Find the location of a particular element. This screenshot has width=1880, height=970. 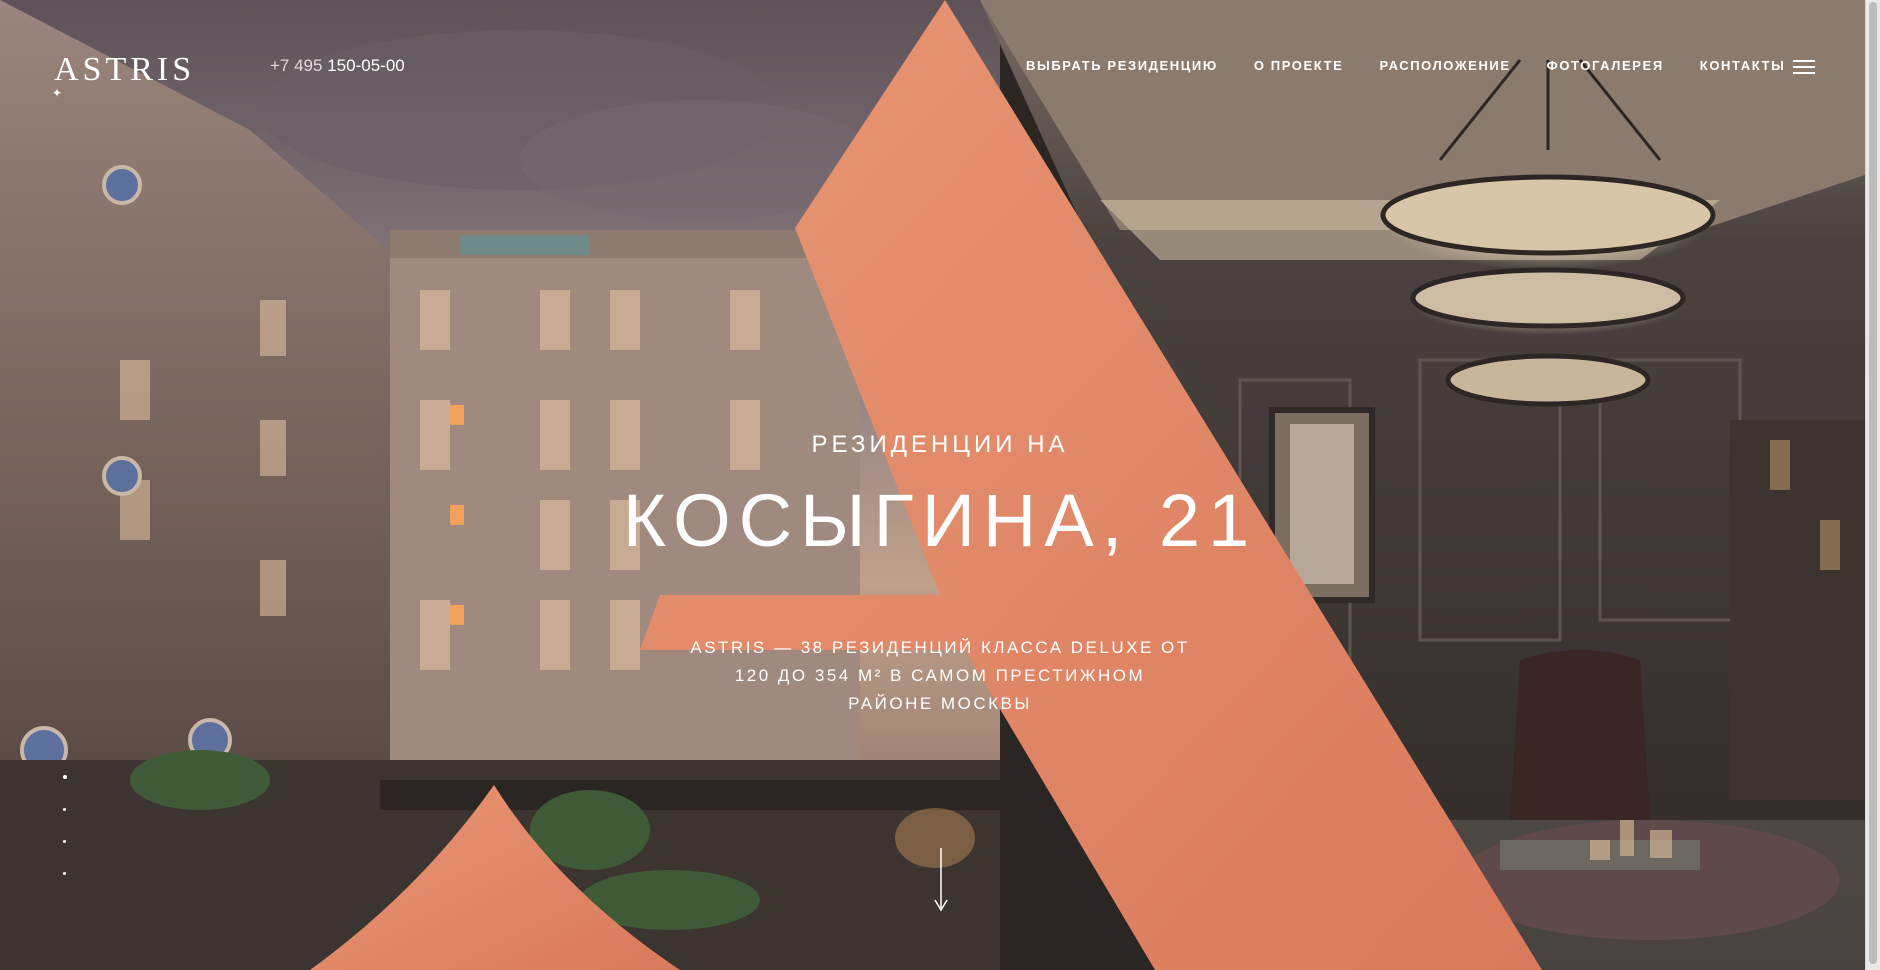

nav-gallery: ФОТОГАЛЕРЕЯ is located at coordinates (1605, 66).